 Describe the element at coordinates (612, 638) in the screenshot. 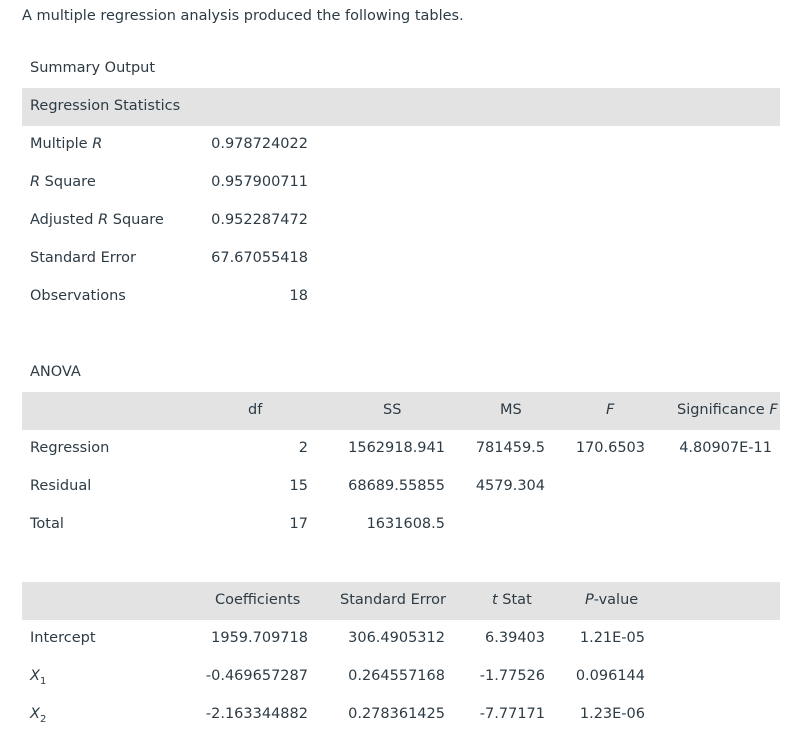

I see `coef-cell-p-value: 1.21E-05` at that location.